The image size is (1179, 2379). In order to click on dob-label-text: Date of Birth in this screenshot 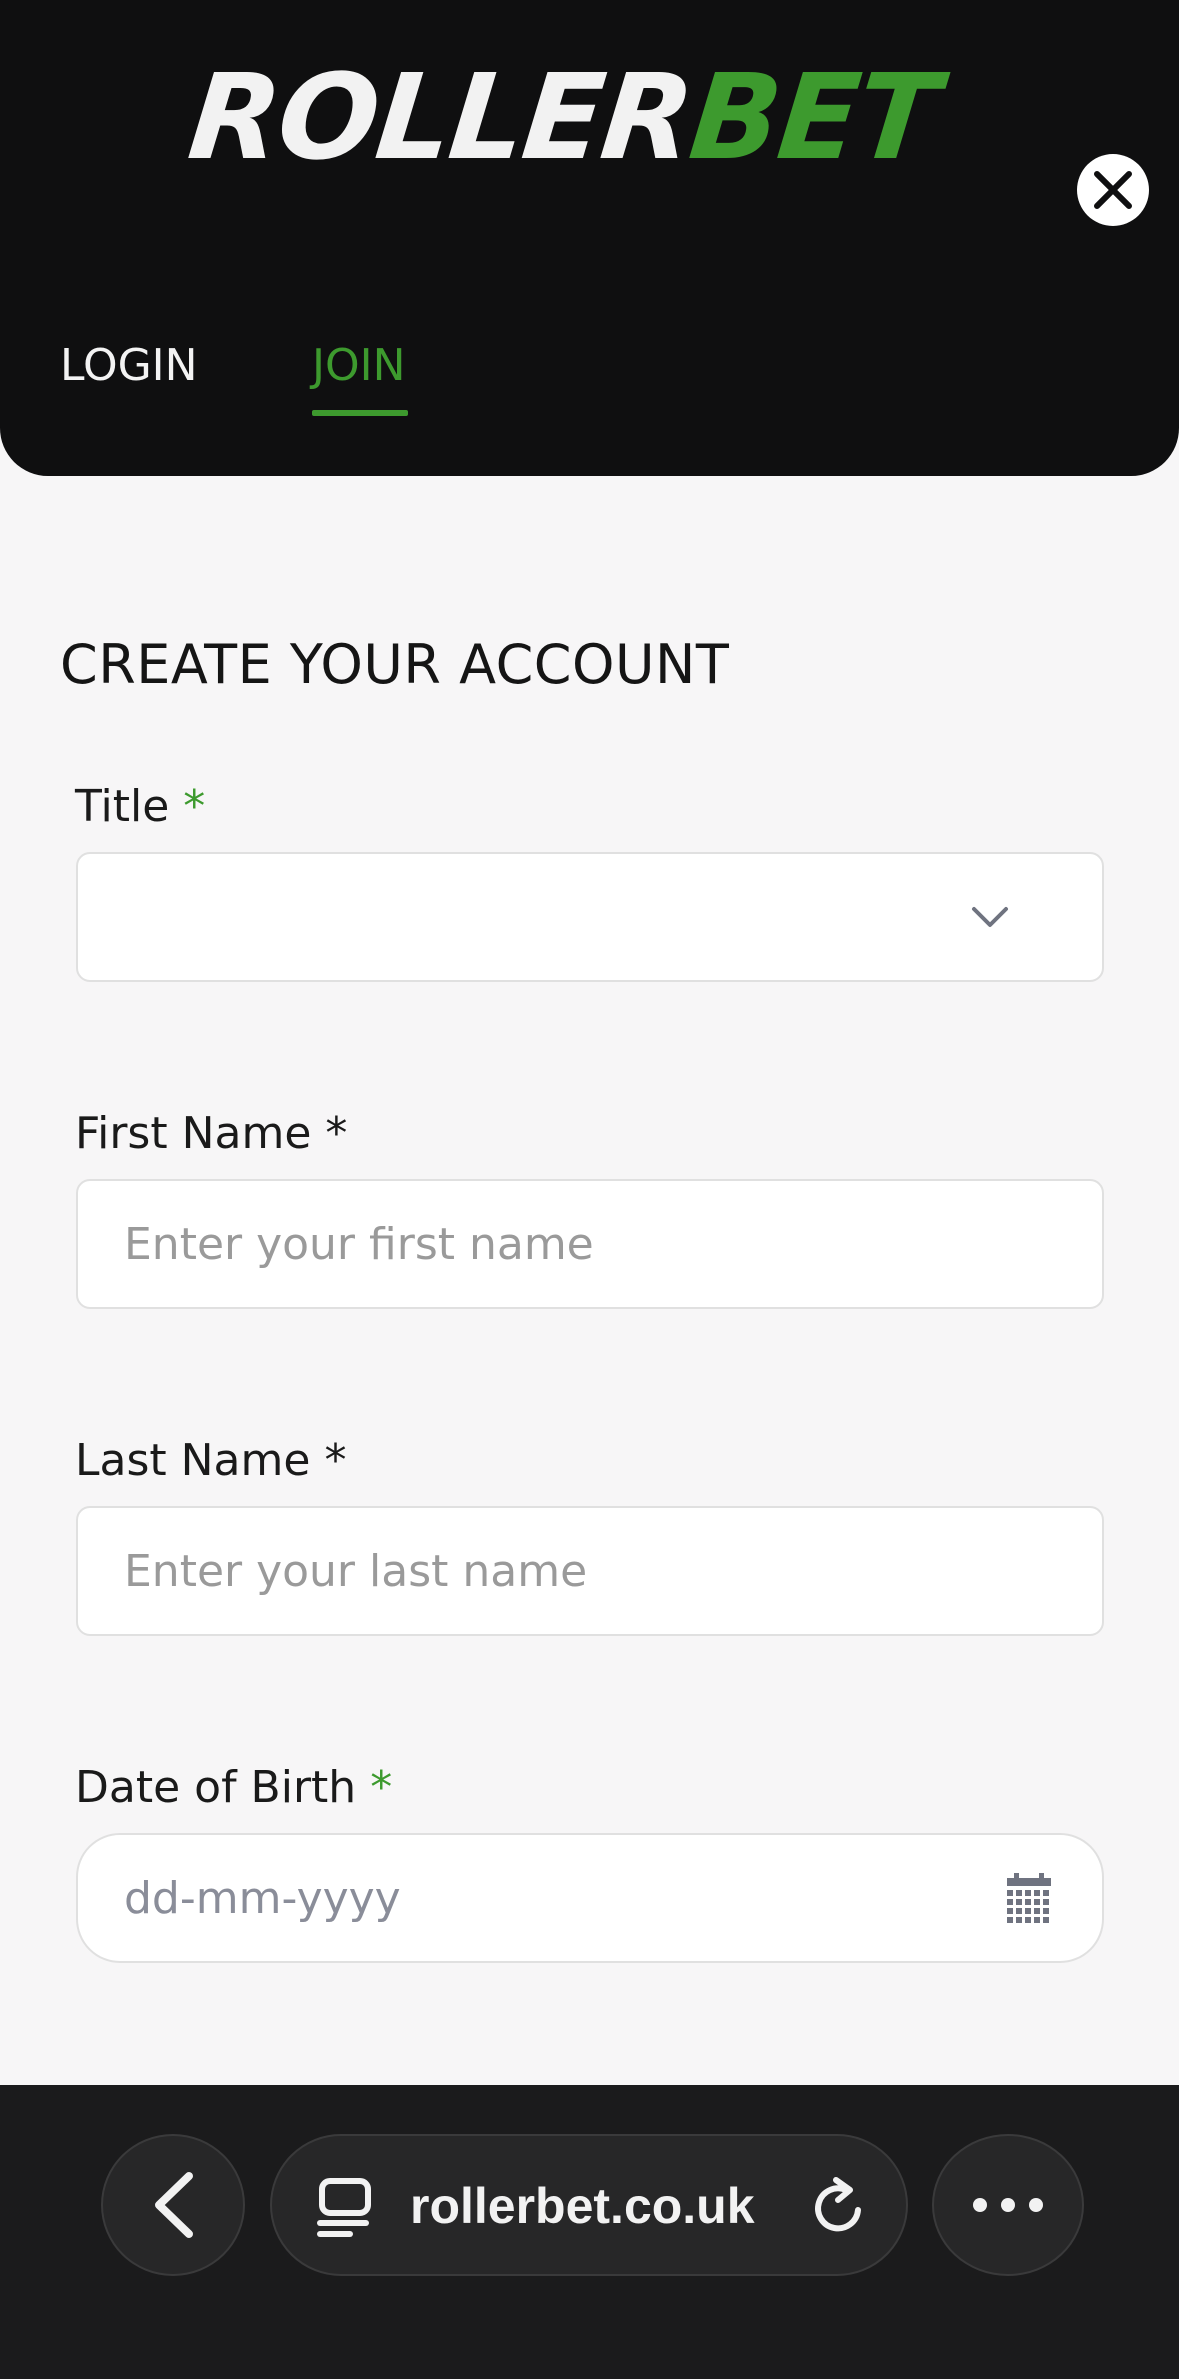, I will do `click(216, 1787)`.